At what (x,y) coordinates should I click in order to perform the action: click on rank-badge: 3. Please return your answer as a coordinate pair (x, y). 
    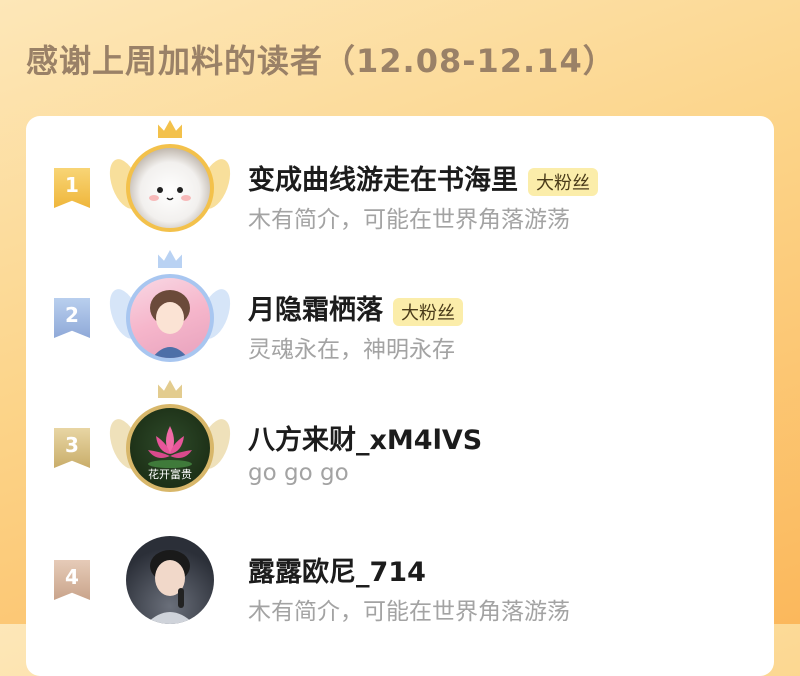
    Looking at the image, I should click on (72, 448).